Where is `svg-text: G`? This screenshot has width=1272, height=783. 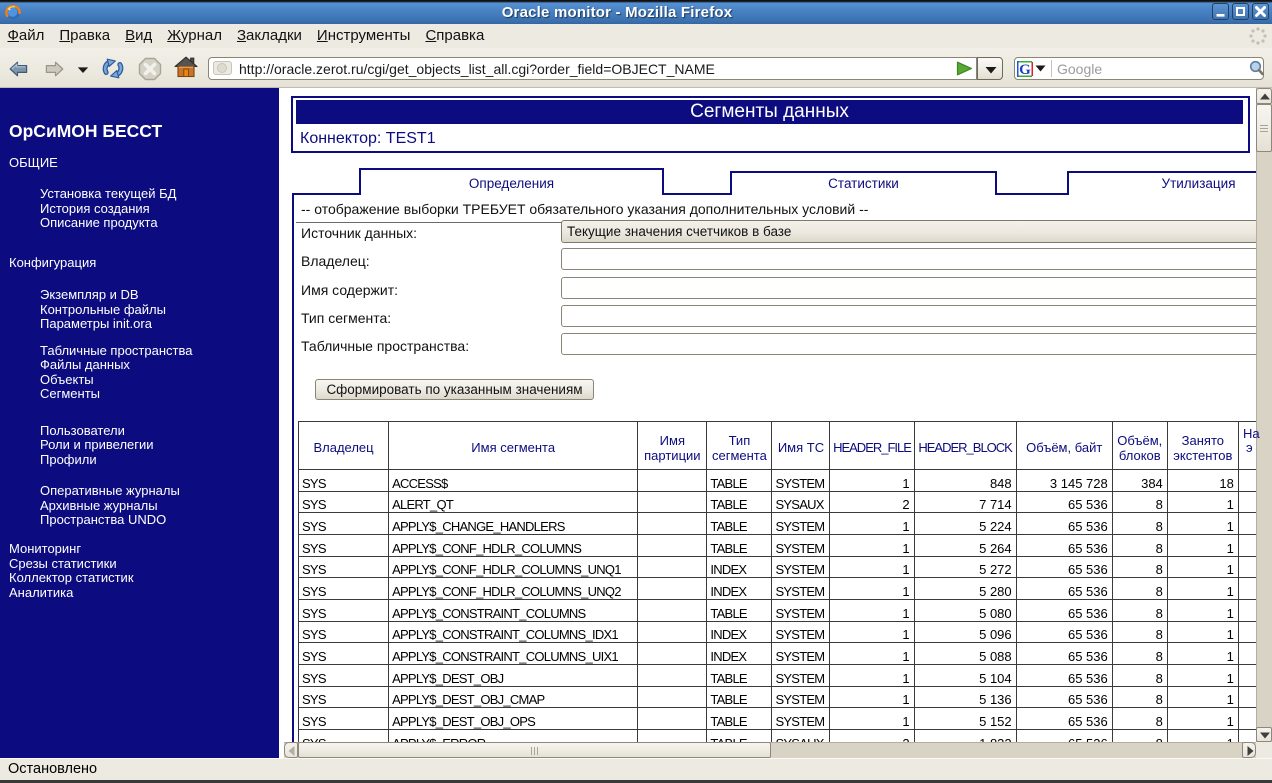 svg-text: G is located at coordinates (1025, 69).